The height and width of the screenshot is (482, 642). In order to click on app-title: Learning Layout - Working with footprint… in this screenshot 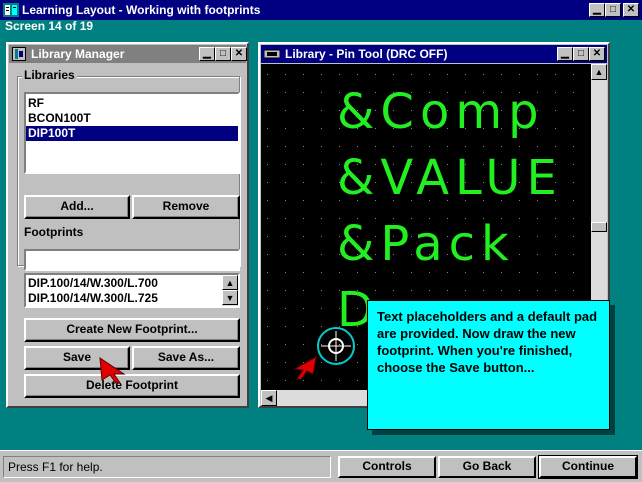, I will do `click(141, 10)`.